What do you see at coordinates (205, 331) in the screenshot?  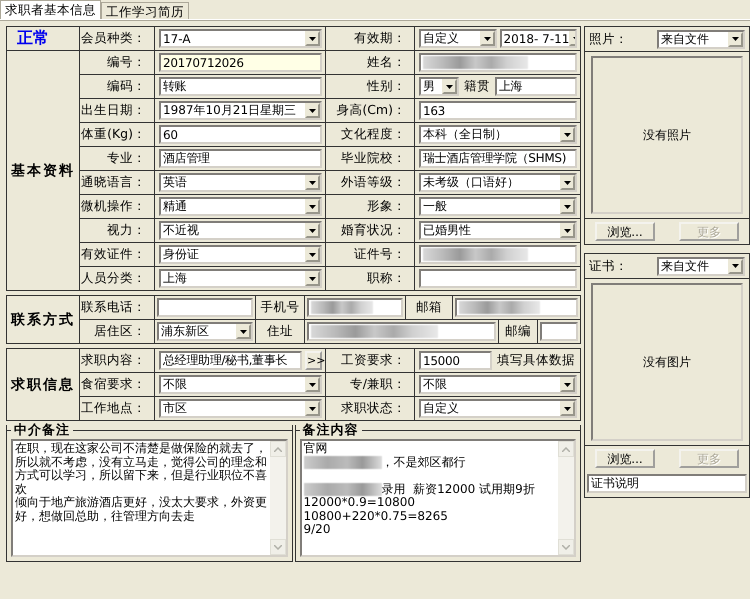 I see `dropdown: 浦东新区` at bounding box center [205, 331].